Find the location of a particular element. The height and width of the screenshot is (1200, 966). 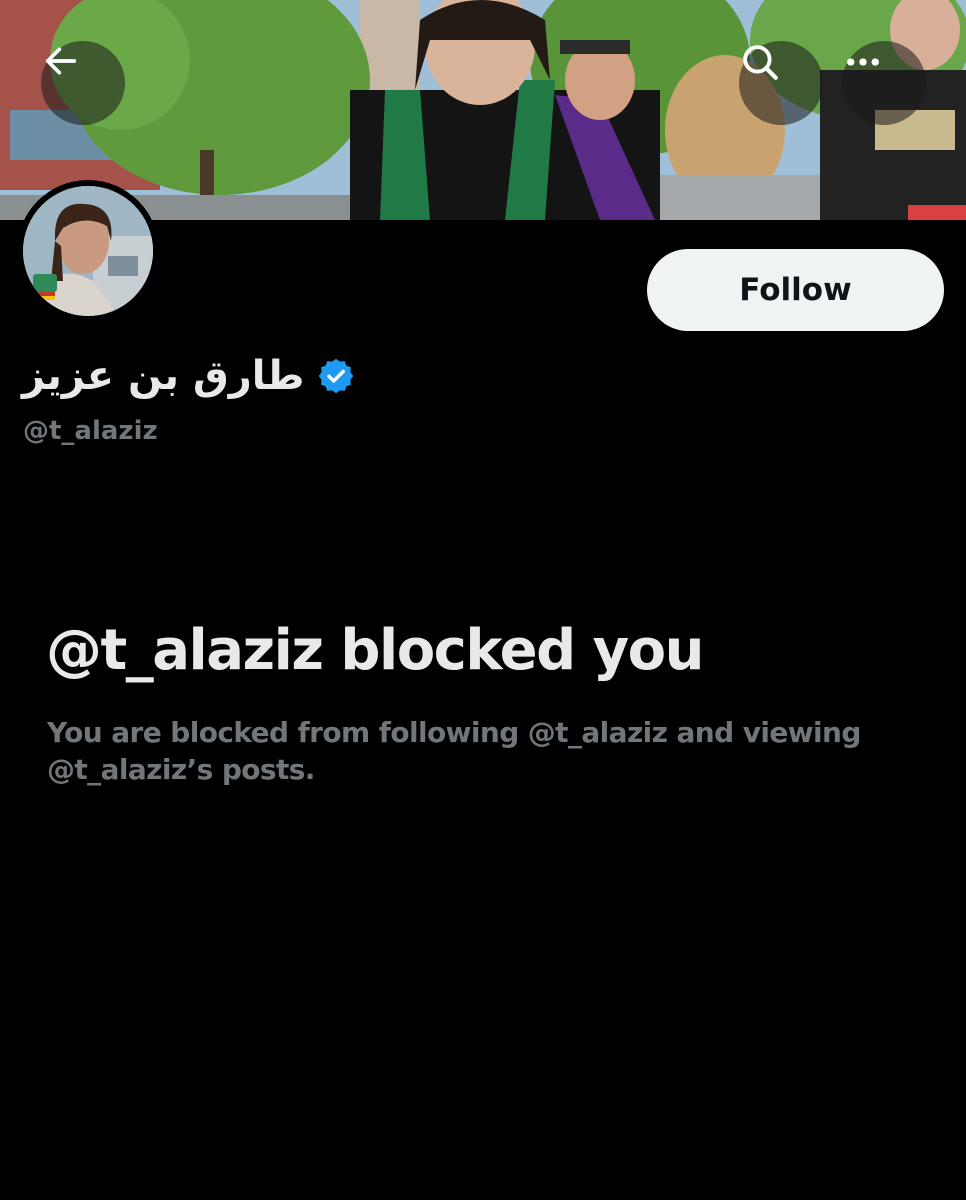

avatar-photo is located at coordinates (88, 251).